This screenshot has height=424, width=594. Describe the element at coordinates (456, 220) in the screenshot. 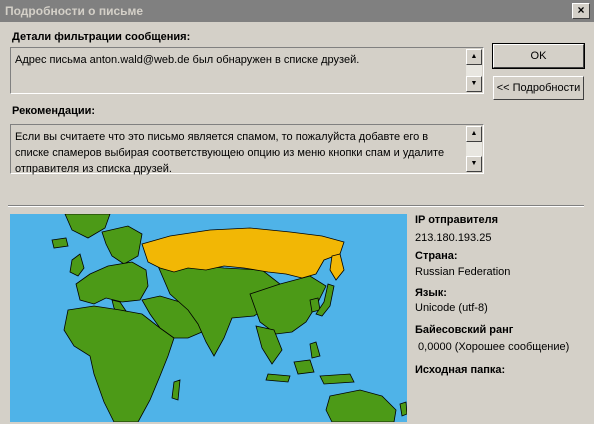

I see `sender-ip-label: IP отправителя` at that location.